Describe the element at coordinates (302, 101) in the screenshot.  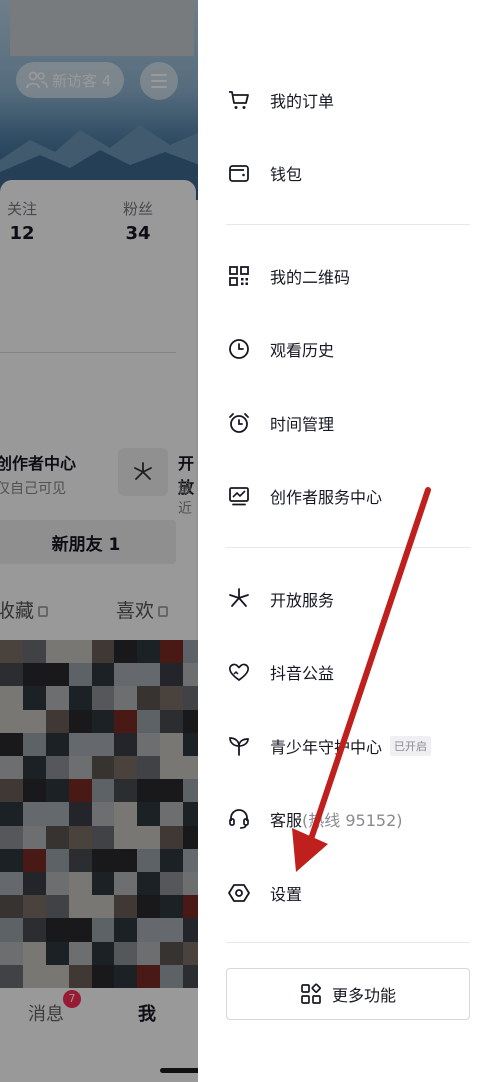
I see `menu-item-label: 我的订单` at that location.